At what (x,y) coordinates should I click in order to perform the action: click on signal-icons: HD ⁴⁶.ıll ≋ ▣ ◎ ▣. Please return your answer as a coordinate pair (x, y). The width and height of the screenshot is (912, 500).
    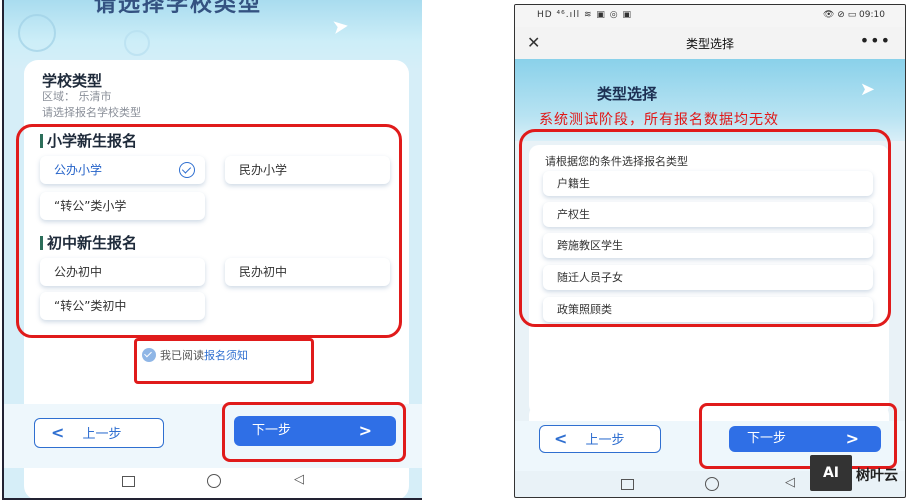
    Looking at the image, I should click on (584, 15).